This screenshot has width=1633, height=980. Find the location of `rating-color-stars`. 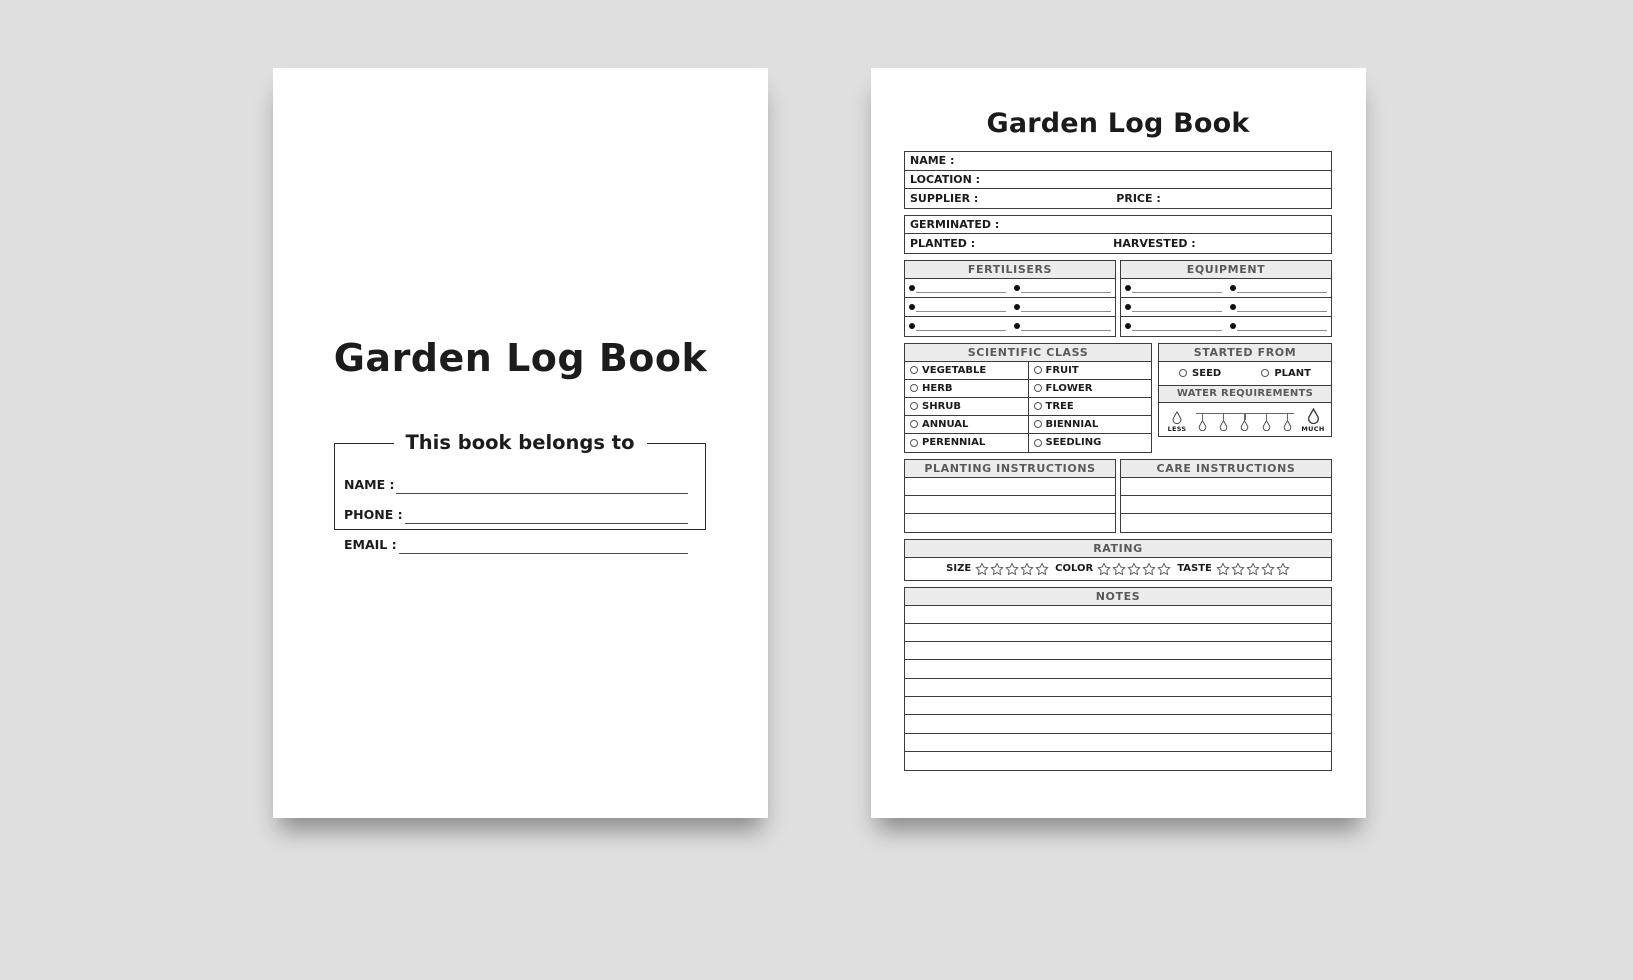

rating-color-stars is located at coordinates (1134, 568).